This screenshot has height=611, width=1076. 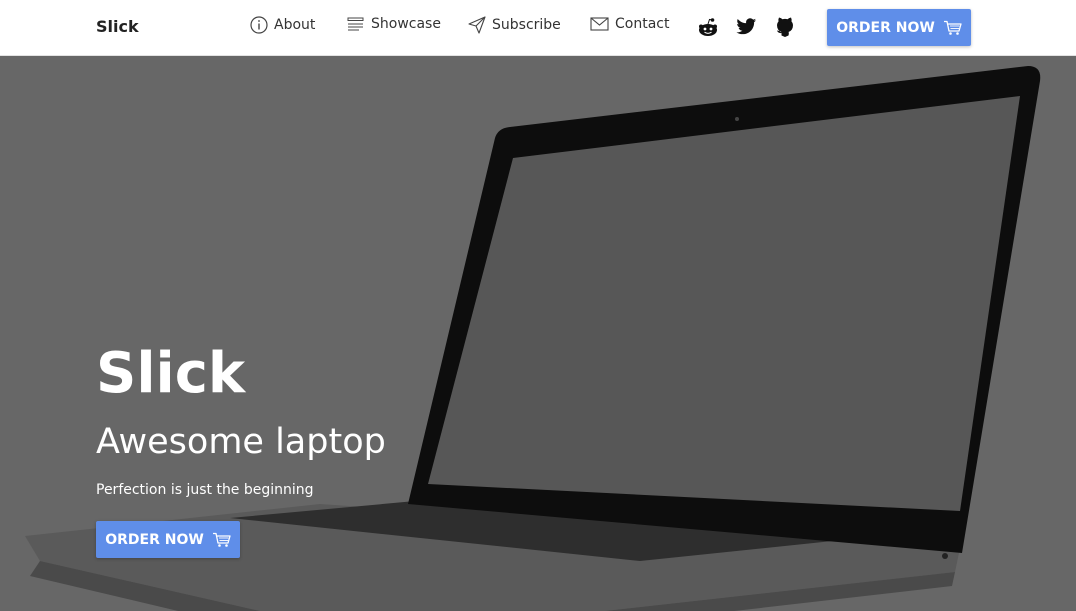 I want to click on hero-subtitle: Awesome laptop, so click(x=241, y=442).